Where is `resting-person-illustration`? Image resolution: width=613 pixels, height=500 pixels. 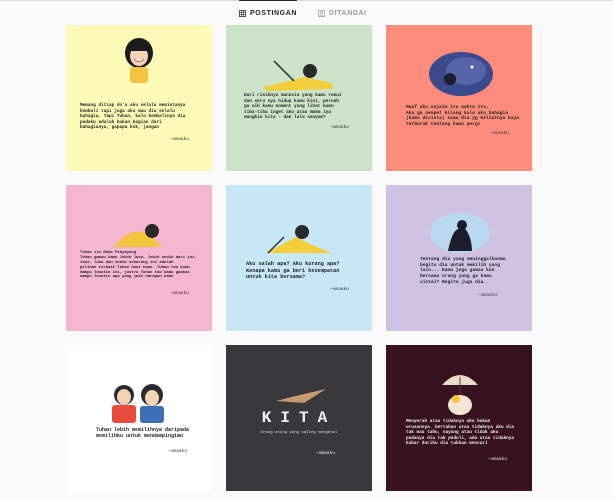 resting-person-illustration is located at coordinates (138, 235).